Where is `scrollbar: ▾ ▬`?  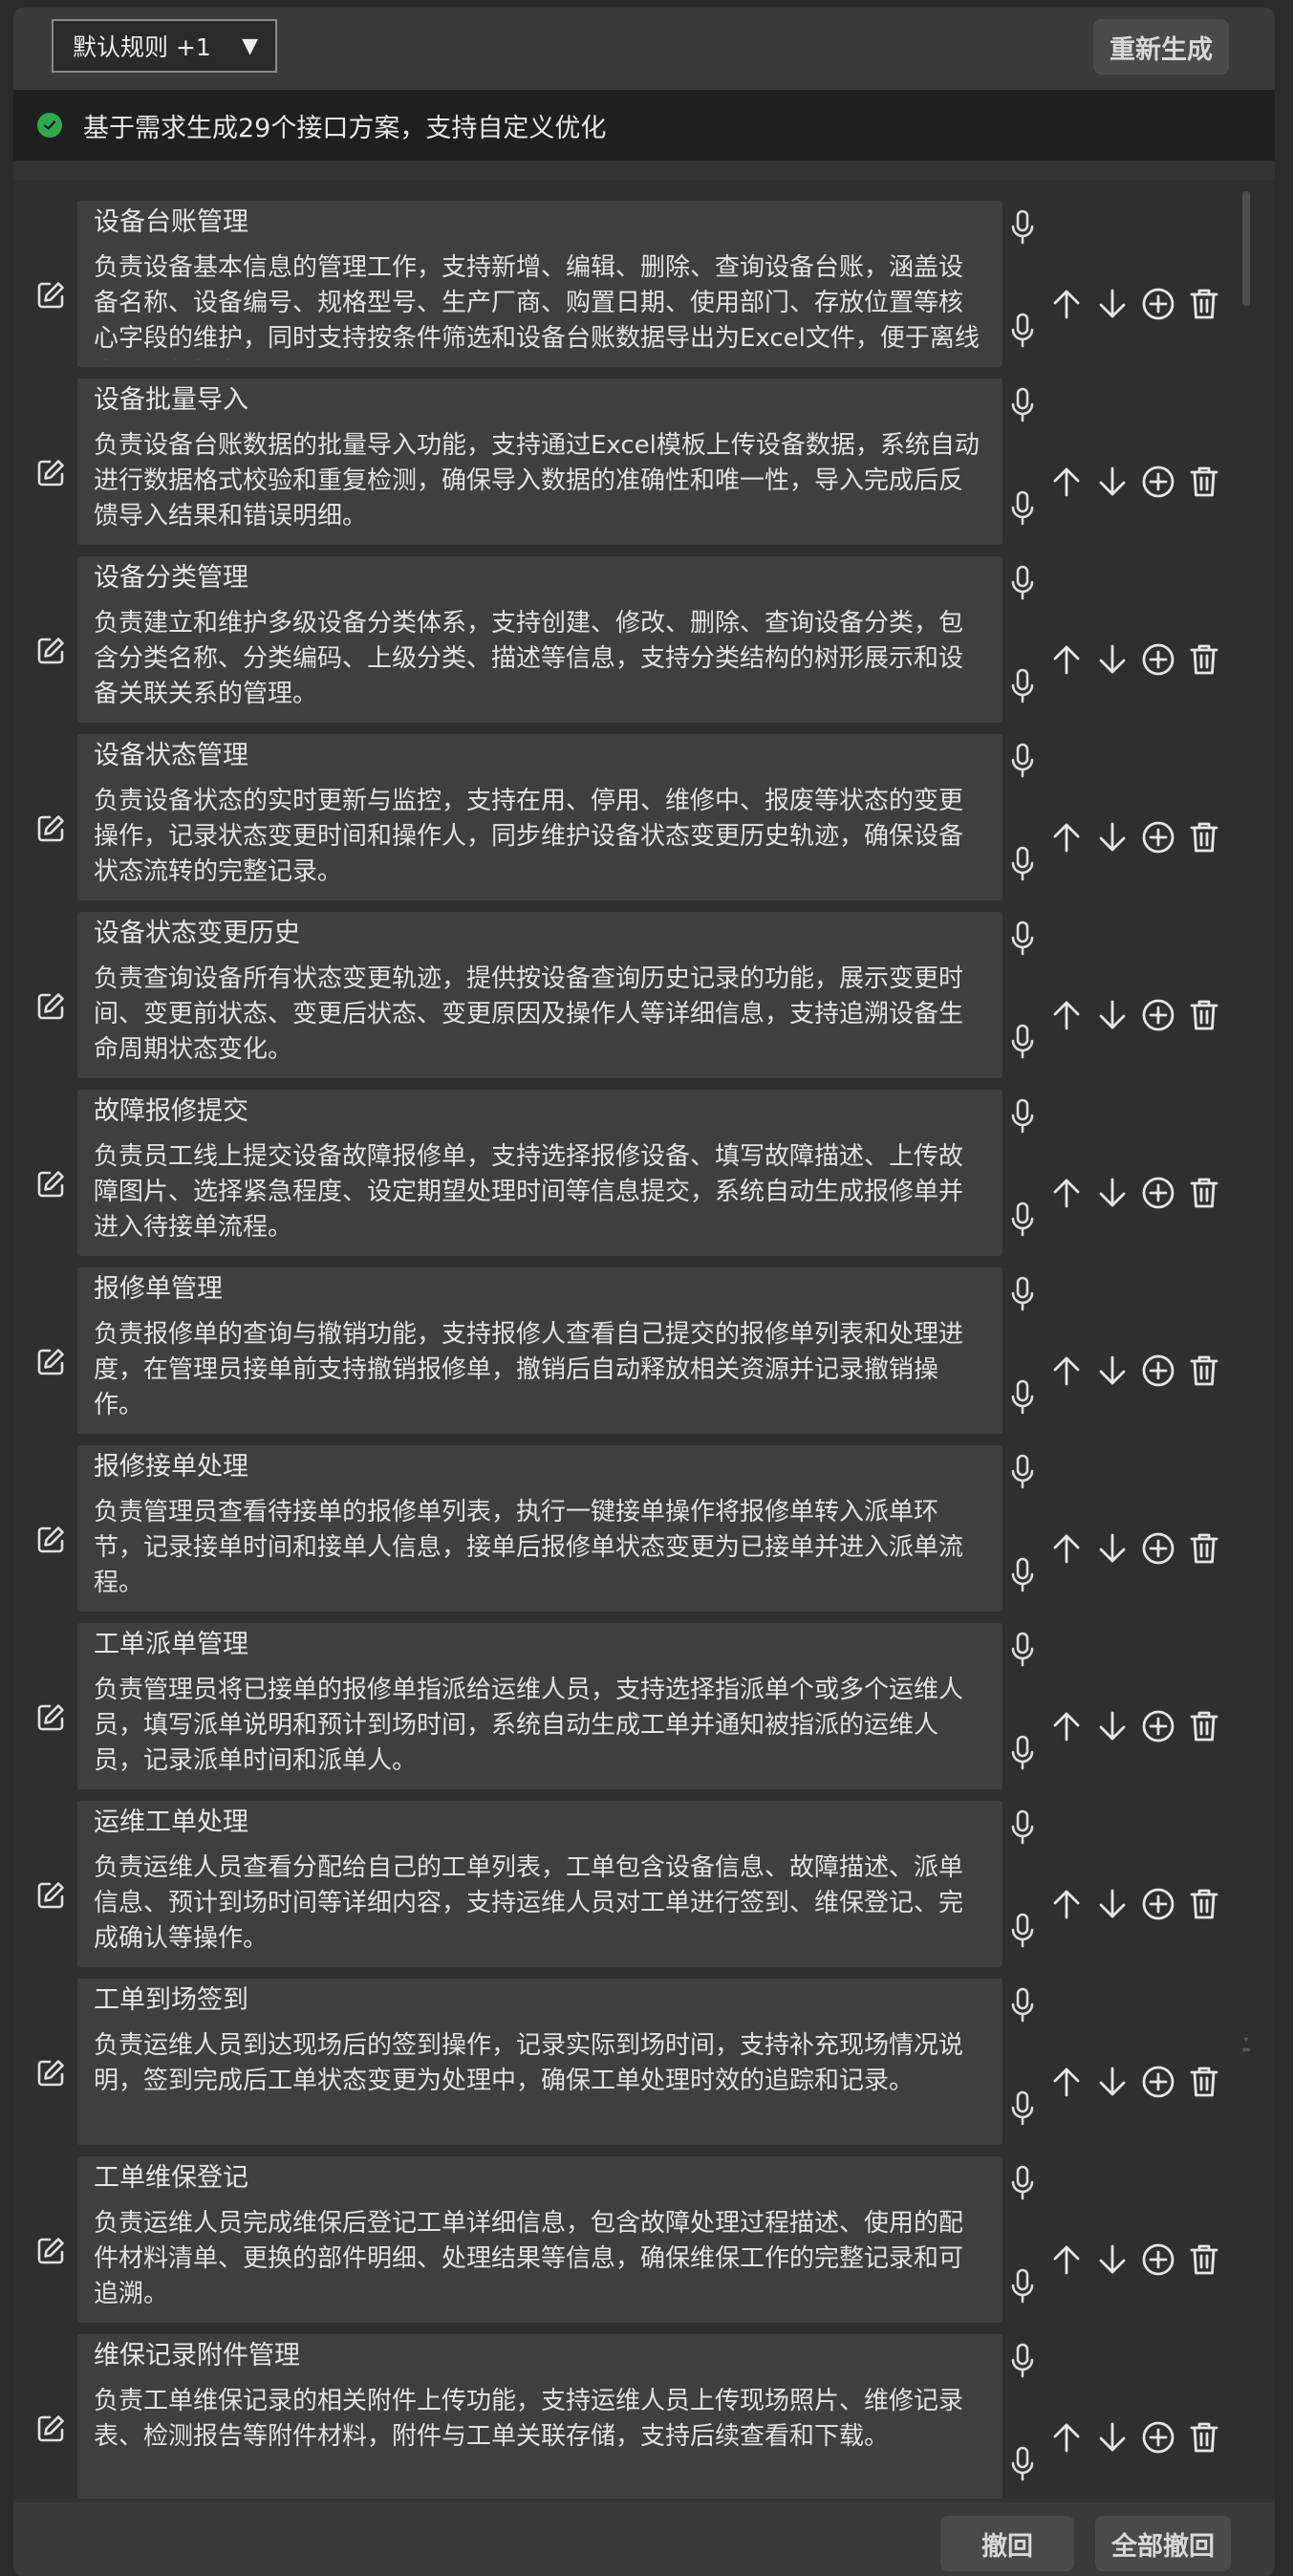
scrollbar: ▾ ▬ is located at coordinates (1246, 1338).